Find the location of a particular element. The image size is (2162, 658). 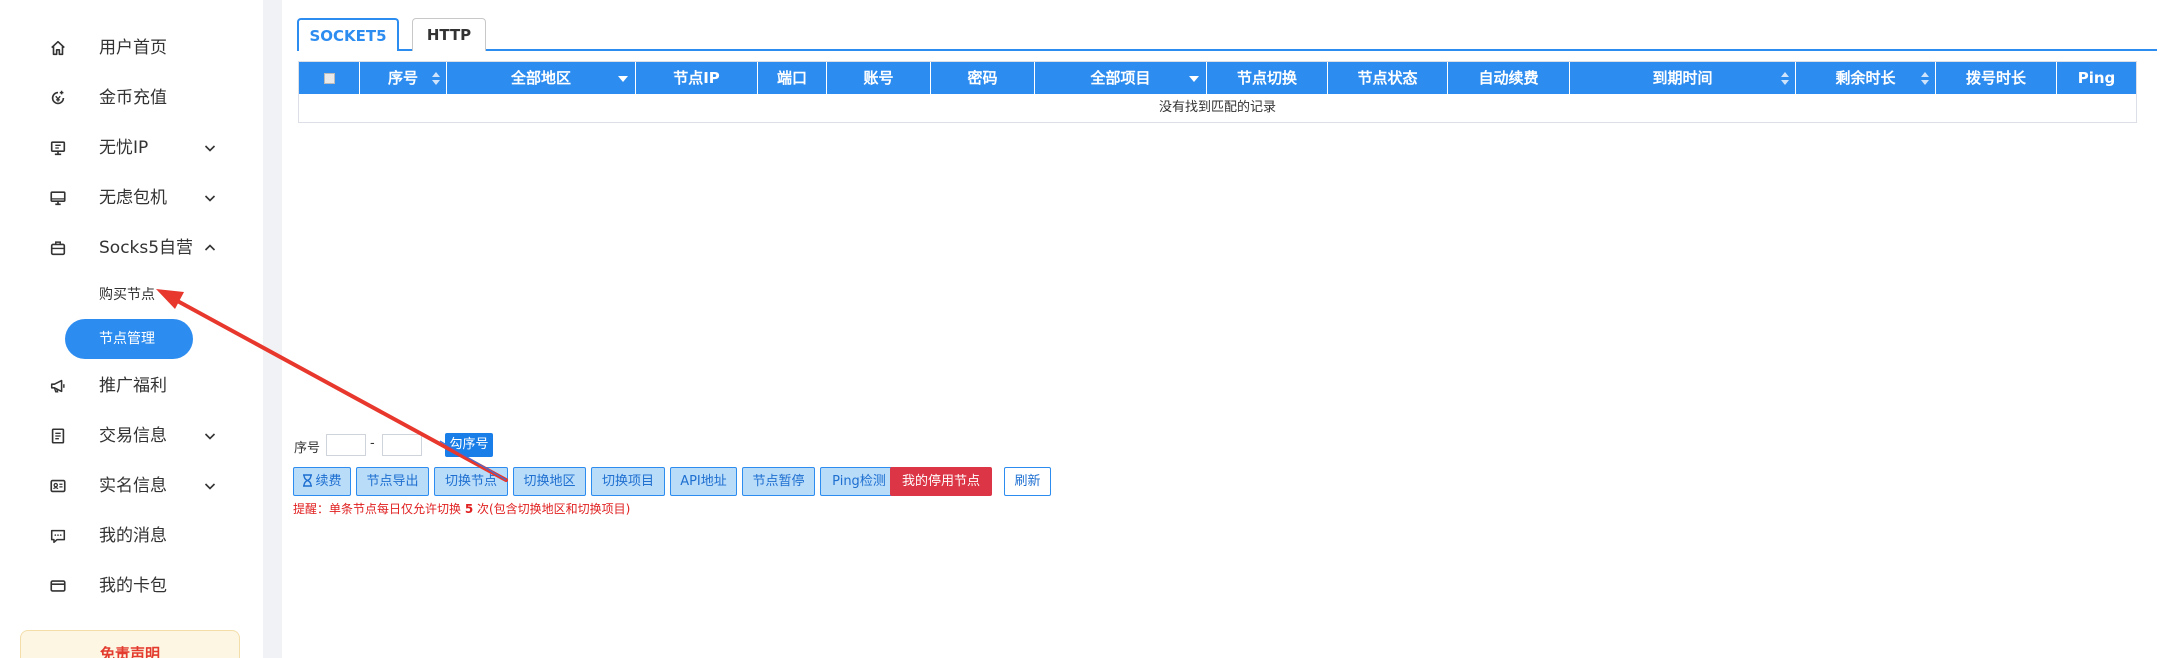

disabled-nodes-button: 我的停用节点 is located at coordinates (941, 481).